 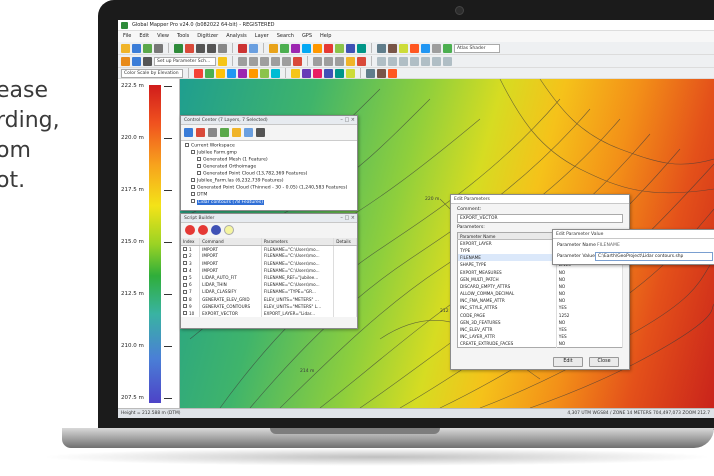 I want to click on cut-icon, so click(x=297, y=61).